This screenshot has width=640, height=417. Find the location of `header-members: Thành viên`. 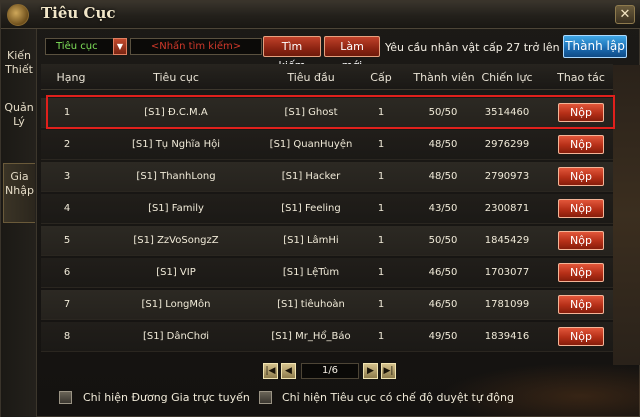

header-members: Thành viên is located at coordinates (444, 77).